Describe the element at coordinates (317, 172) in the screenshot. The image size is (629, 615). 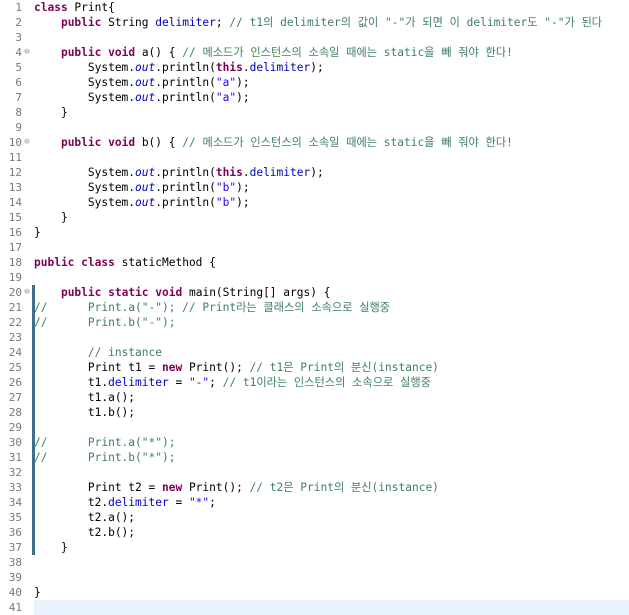
I see `code-token: );` at that location.